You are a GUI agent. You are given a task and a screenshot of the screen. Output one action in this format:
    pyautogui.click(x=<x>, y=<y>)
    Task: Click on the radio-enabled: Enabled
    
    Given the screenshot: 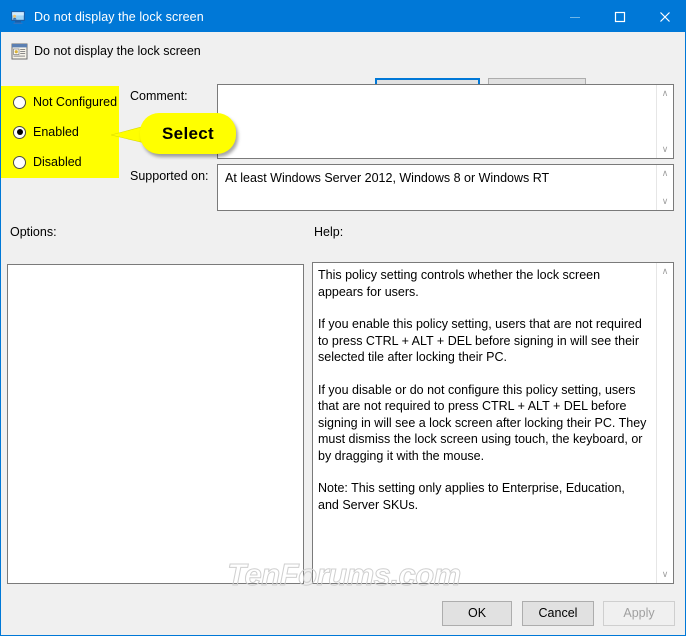 What is the action you would take?
    pyautogui.click(x=46, y=132)
    